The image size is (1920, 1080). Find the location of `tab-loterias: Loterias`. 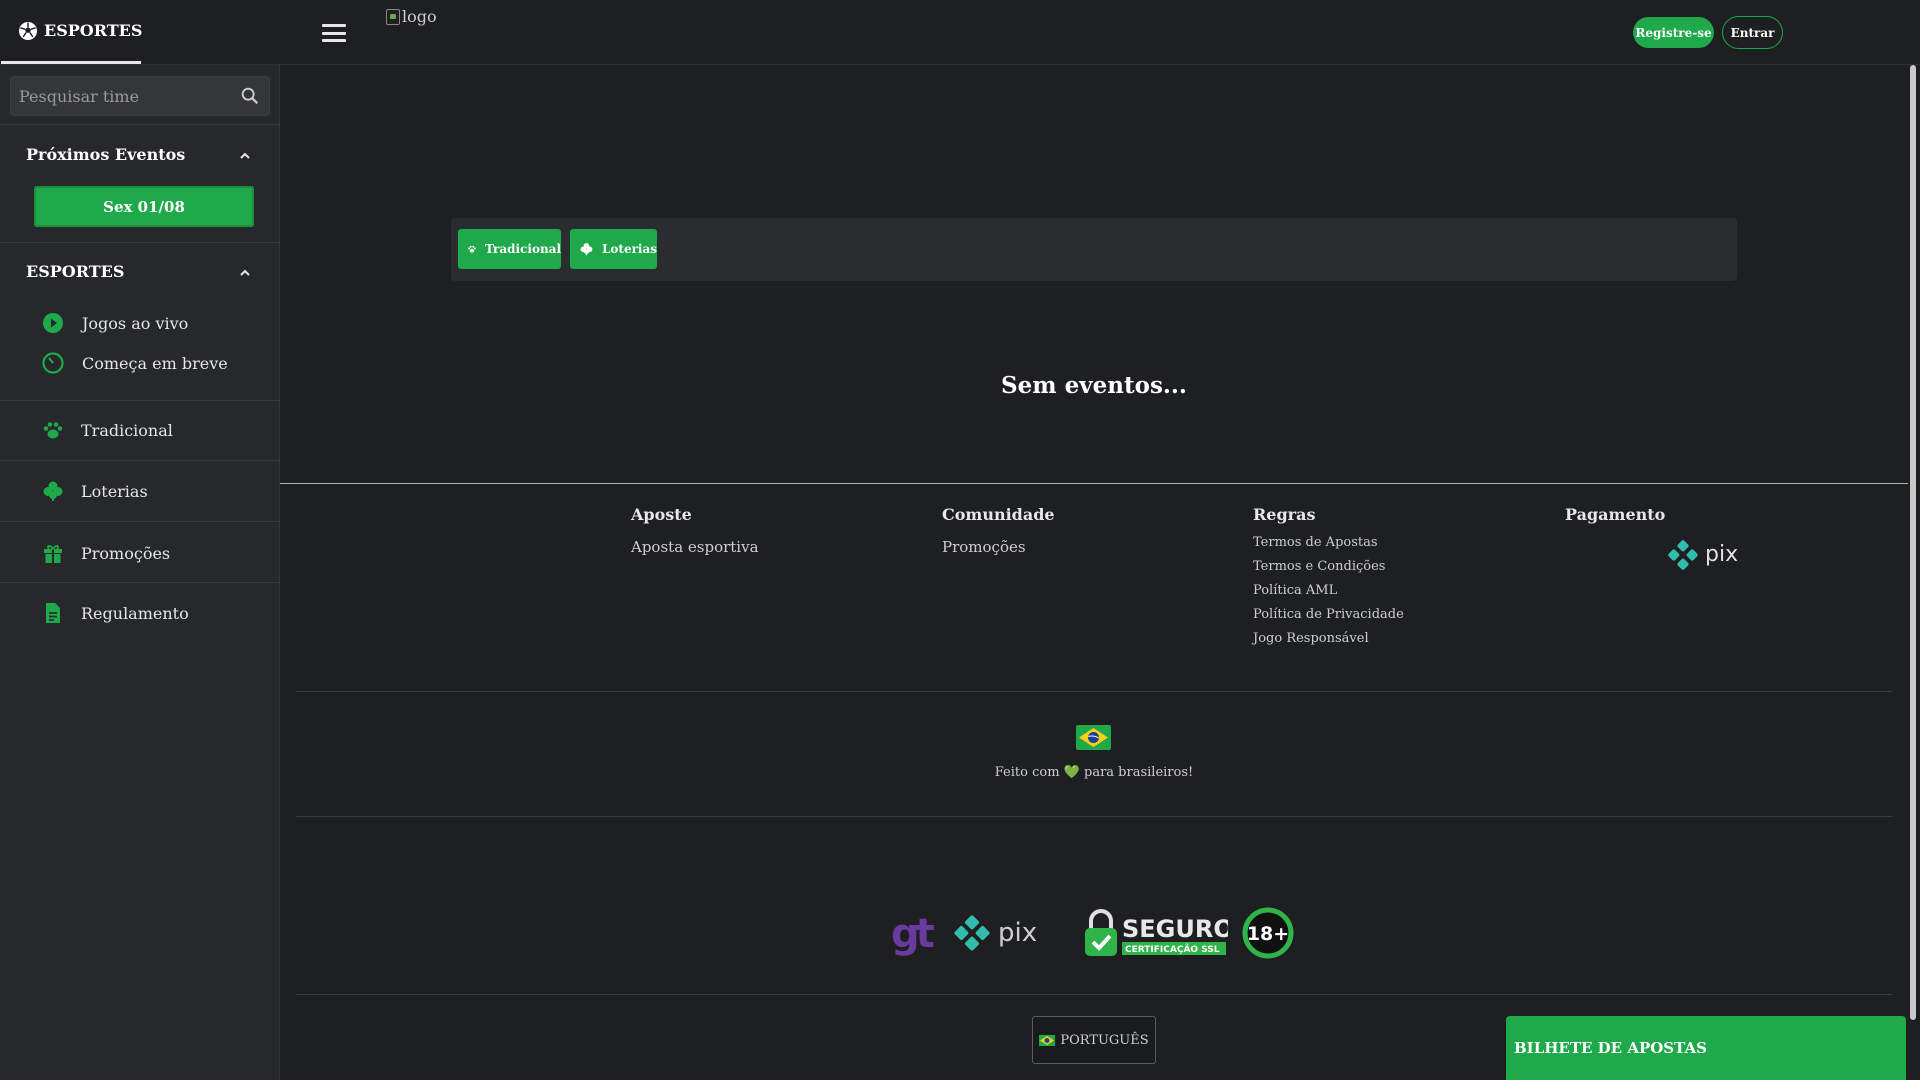

tab-loterias: Loterias is located at coordinates (613, 249).